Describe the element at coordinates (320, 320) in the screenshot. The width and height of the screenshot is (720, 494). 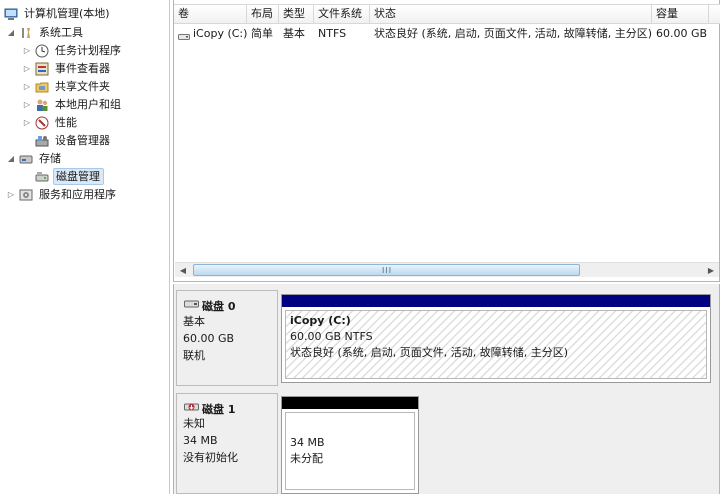
I see `partition-c-name: iCopy (C:)` at that location.